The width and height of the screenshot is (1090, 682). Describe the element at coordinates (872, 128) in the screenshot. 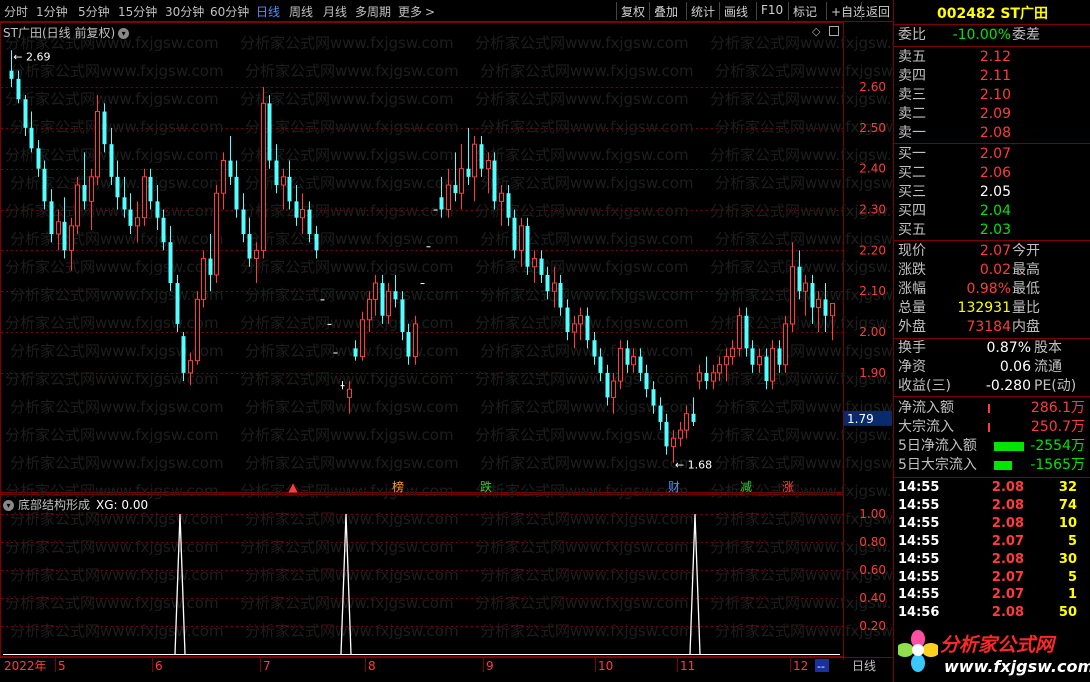

I see `price-axis-label: 2.50` at that location.